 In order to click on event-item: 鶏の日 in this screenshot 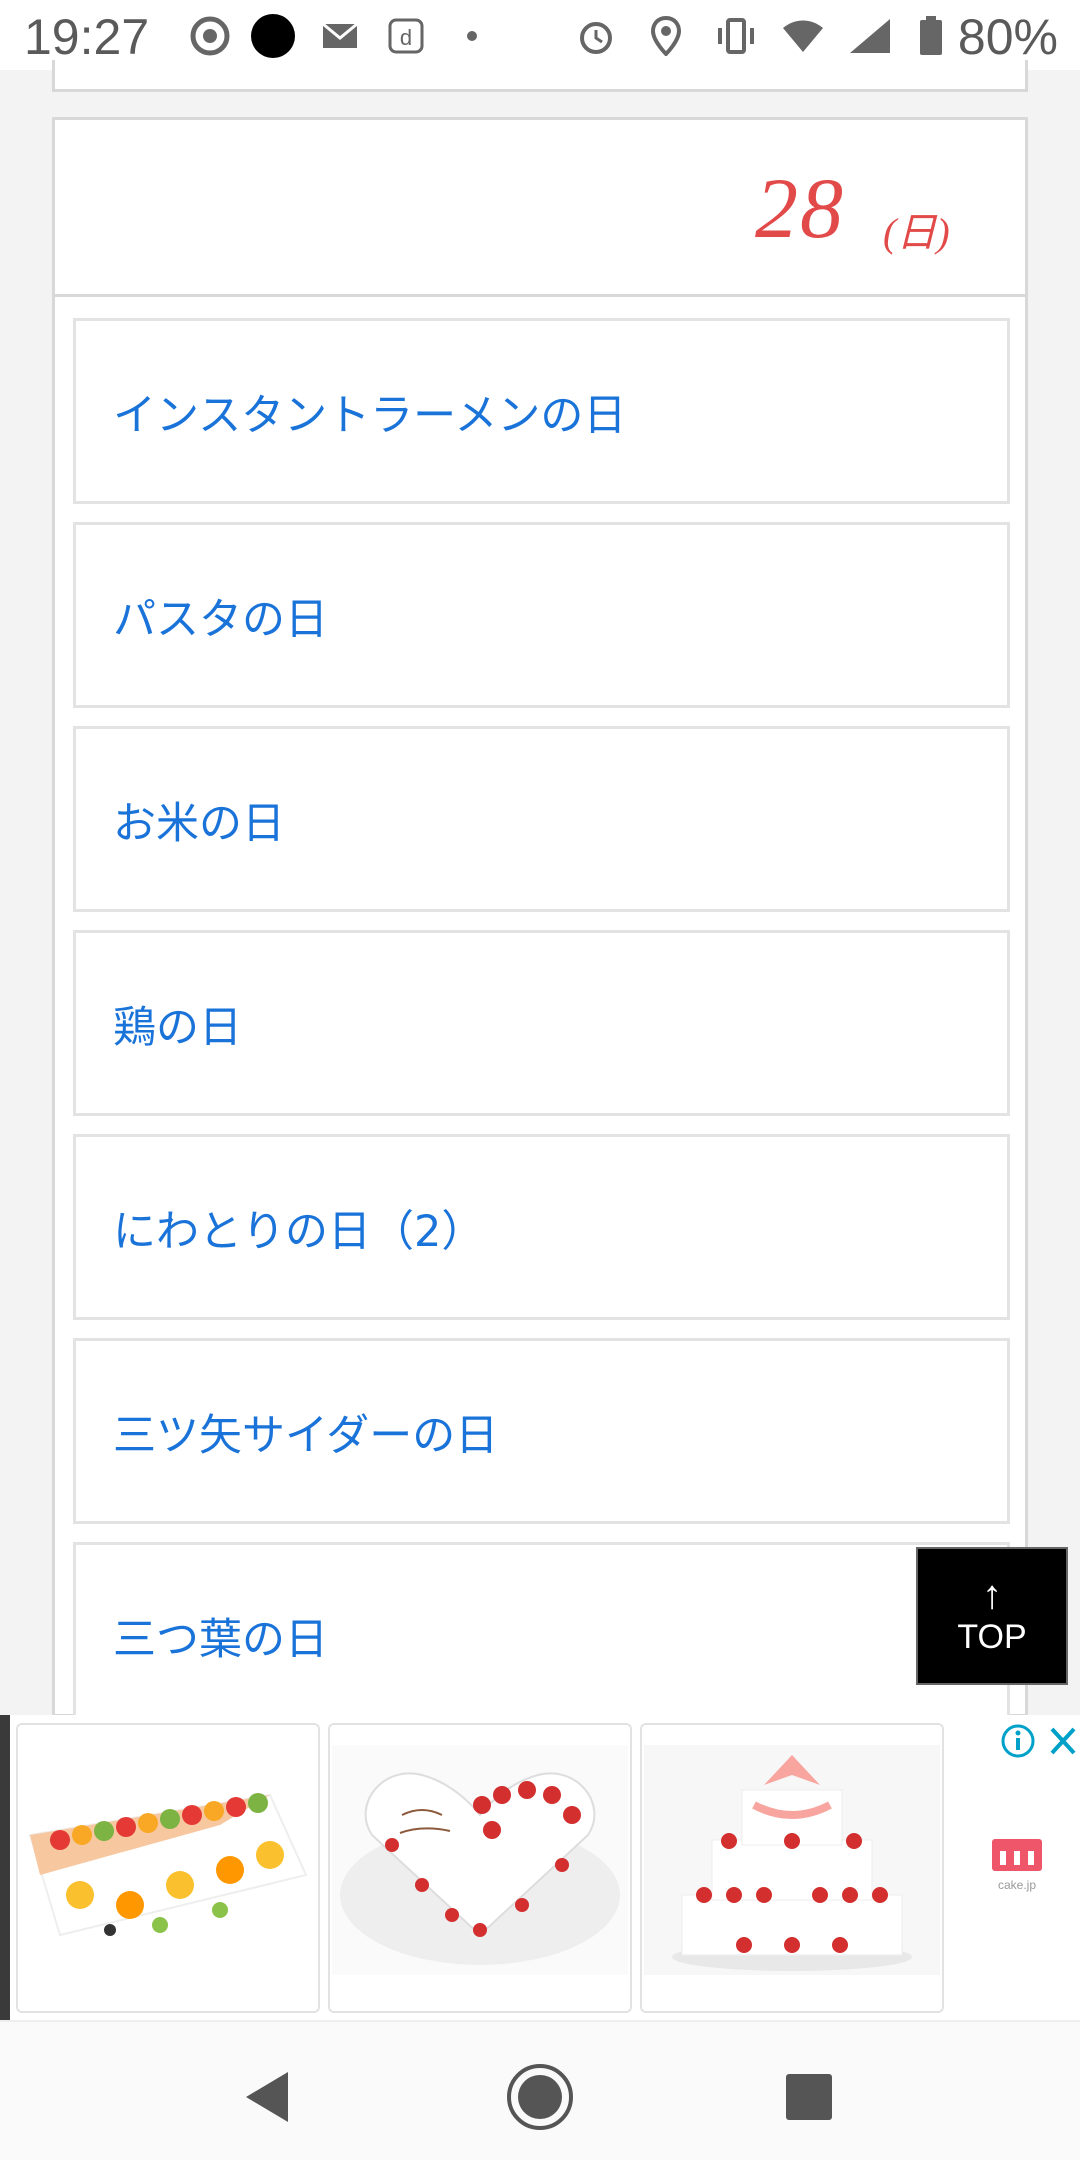, I will do `click(541, 1023)`.